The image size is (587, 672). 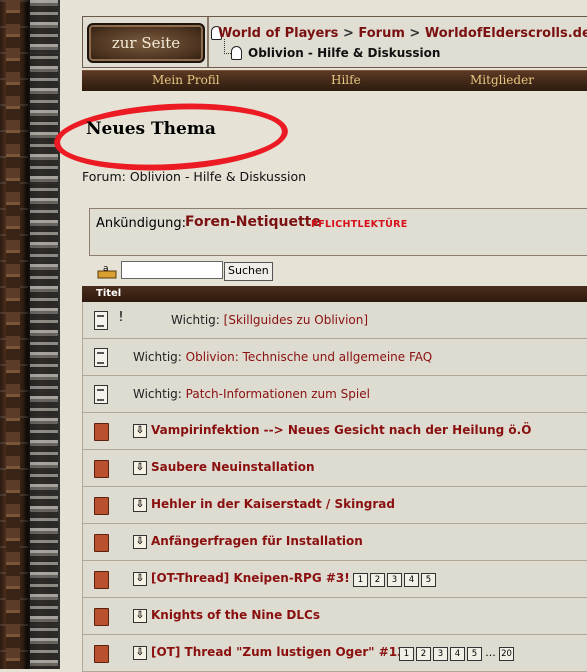 I want to click on page-links: 1 2 3 4 5... 20, so click(x=457, y=653).